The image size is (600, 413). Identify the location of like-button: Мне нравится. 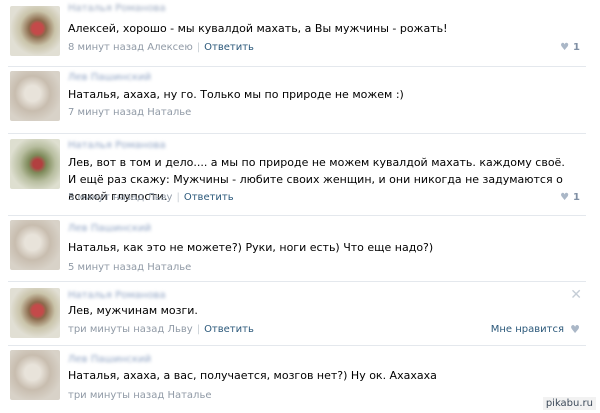
(527, 329).